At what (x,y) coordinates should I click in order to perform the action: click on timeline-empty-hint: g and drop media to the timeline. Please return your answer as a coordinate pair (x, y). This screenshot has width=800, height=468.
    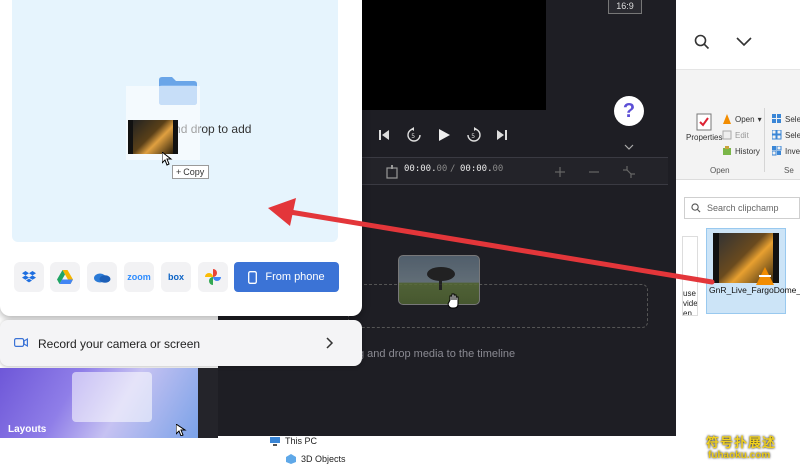
    Looking at the image, I should click on (437, 354).